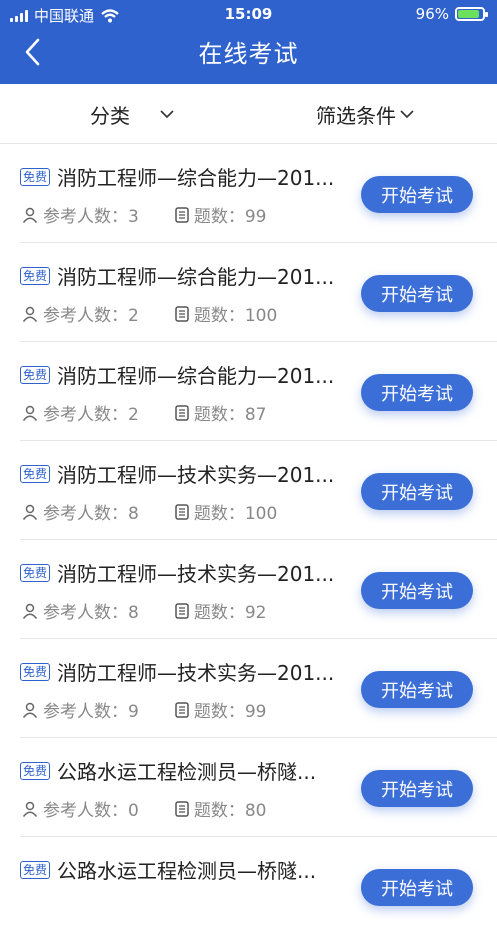 Image resolution: width=497 pixels, height=936 pixels. Describe the element at coordinates (248, 193) in the screenshot. I see `exam-item: 免费 消防工程师—综合能力—201... 参考人数：3 题数：99 开始考试` at that location.